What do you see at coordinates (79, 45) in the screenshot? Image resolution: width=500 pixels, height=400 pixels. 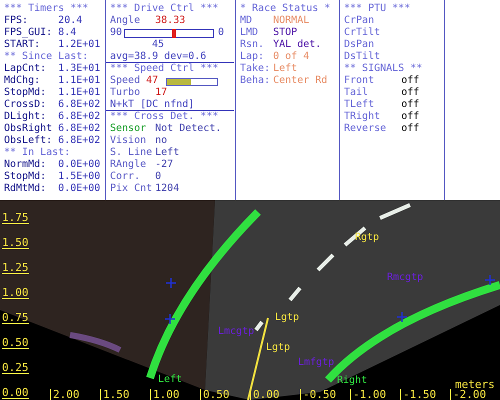 I see `field-value: 1.2E+01` at bounding box center [79, 45].